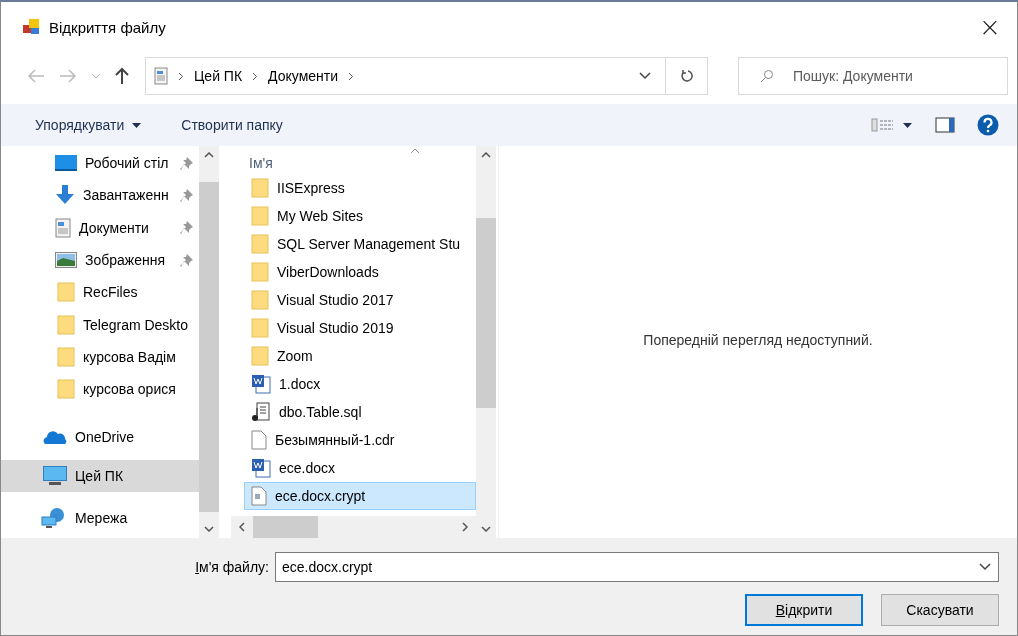 The width and height of the screenshot is (1018, 636). What do you see at coordinates (637, 567) in the screenshot?
I see `file-name-field: ece.docx.crypt` at bounding box center [637, 567].